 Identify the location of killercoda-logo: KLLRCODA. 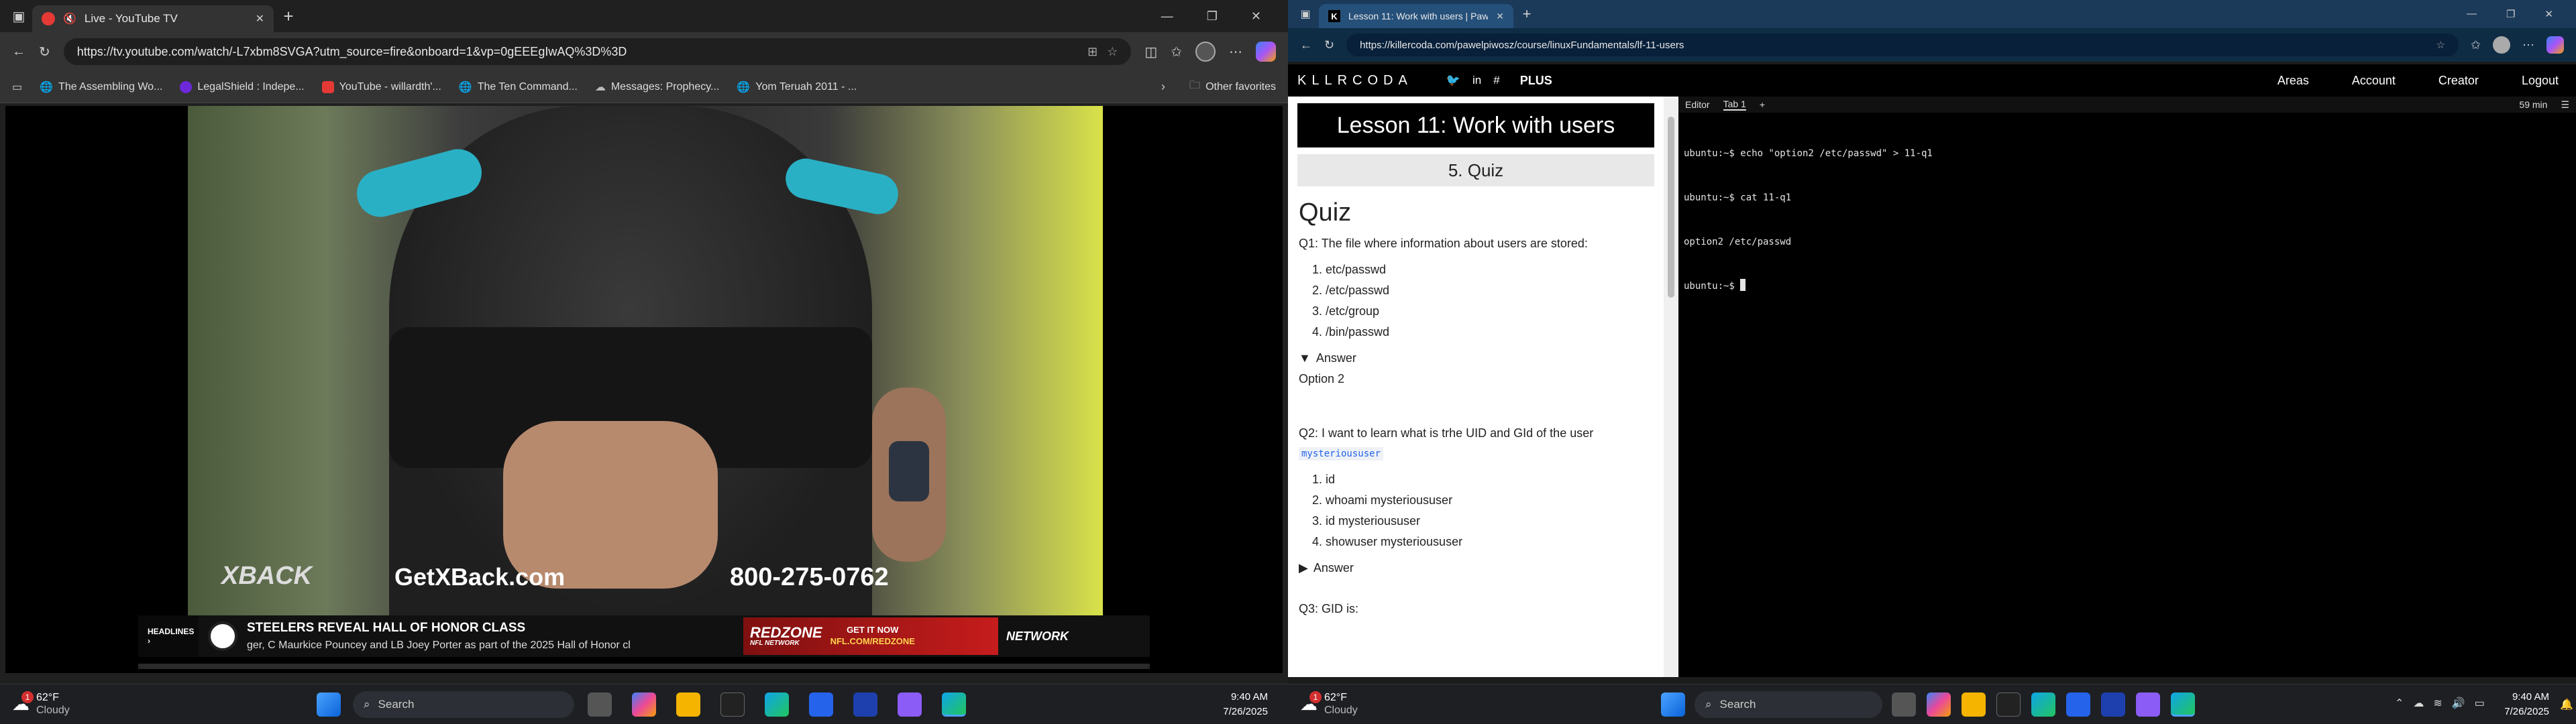
(1355, 80).